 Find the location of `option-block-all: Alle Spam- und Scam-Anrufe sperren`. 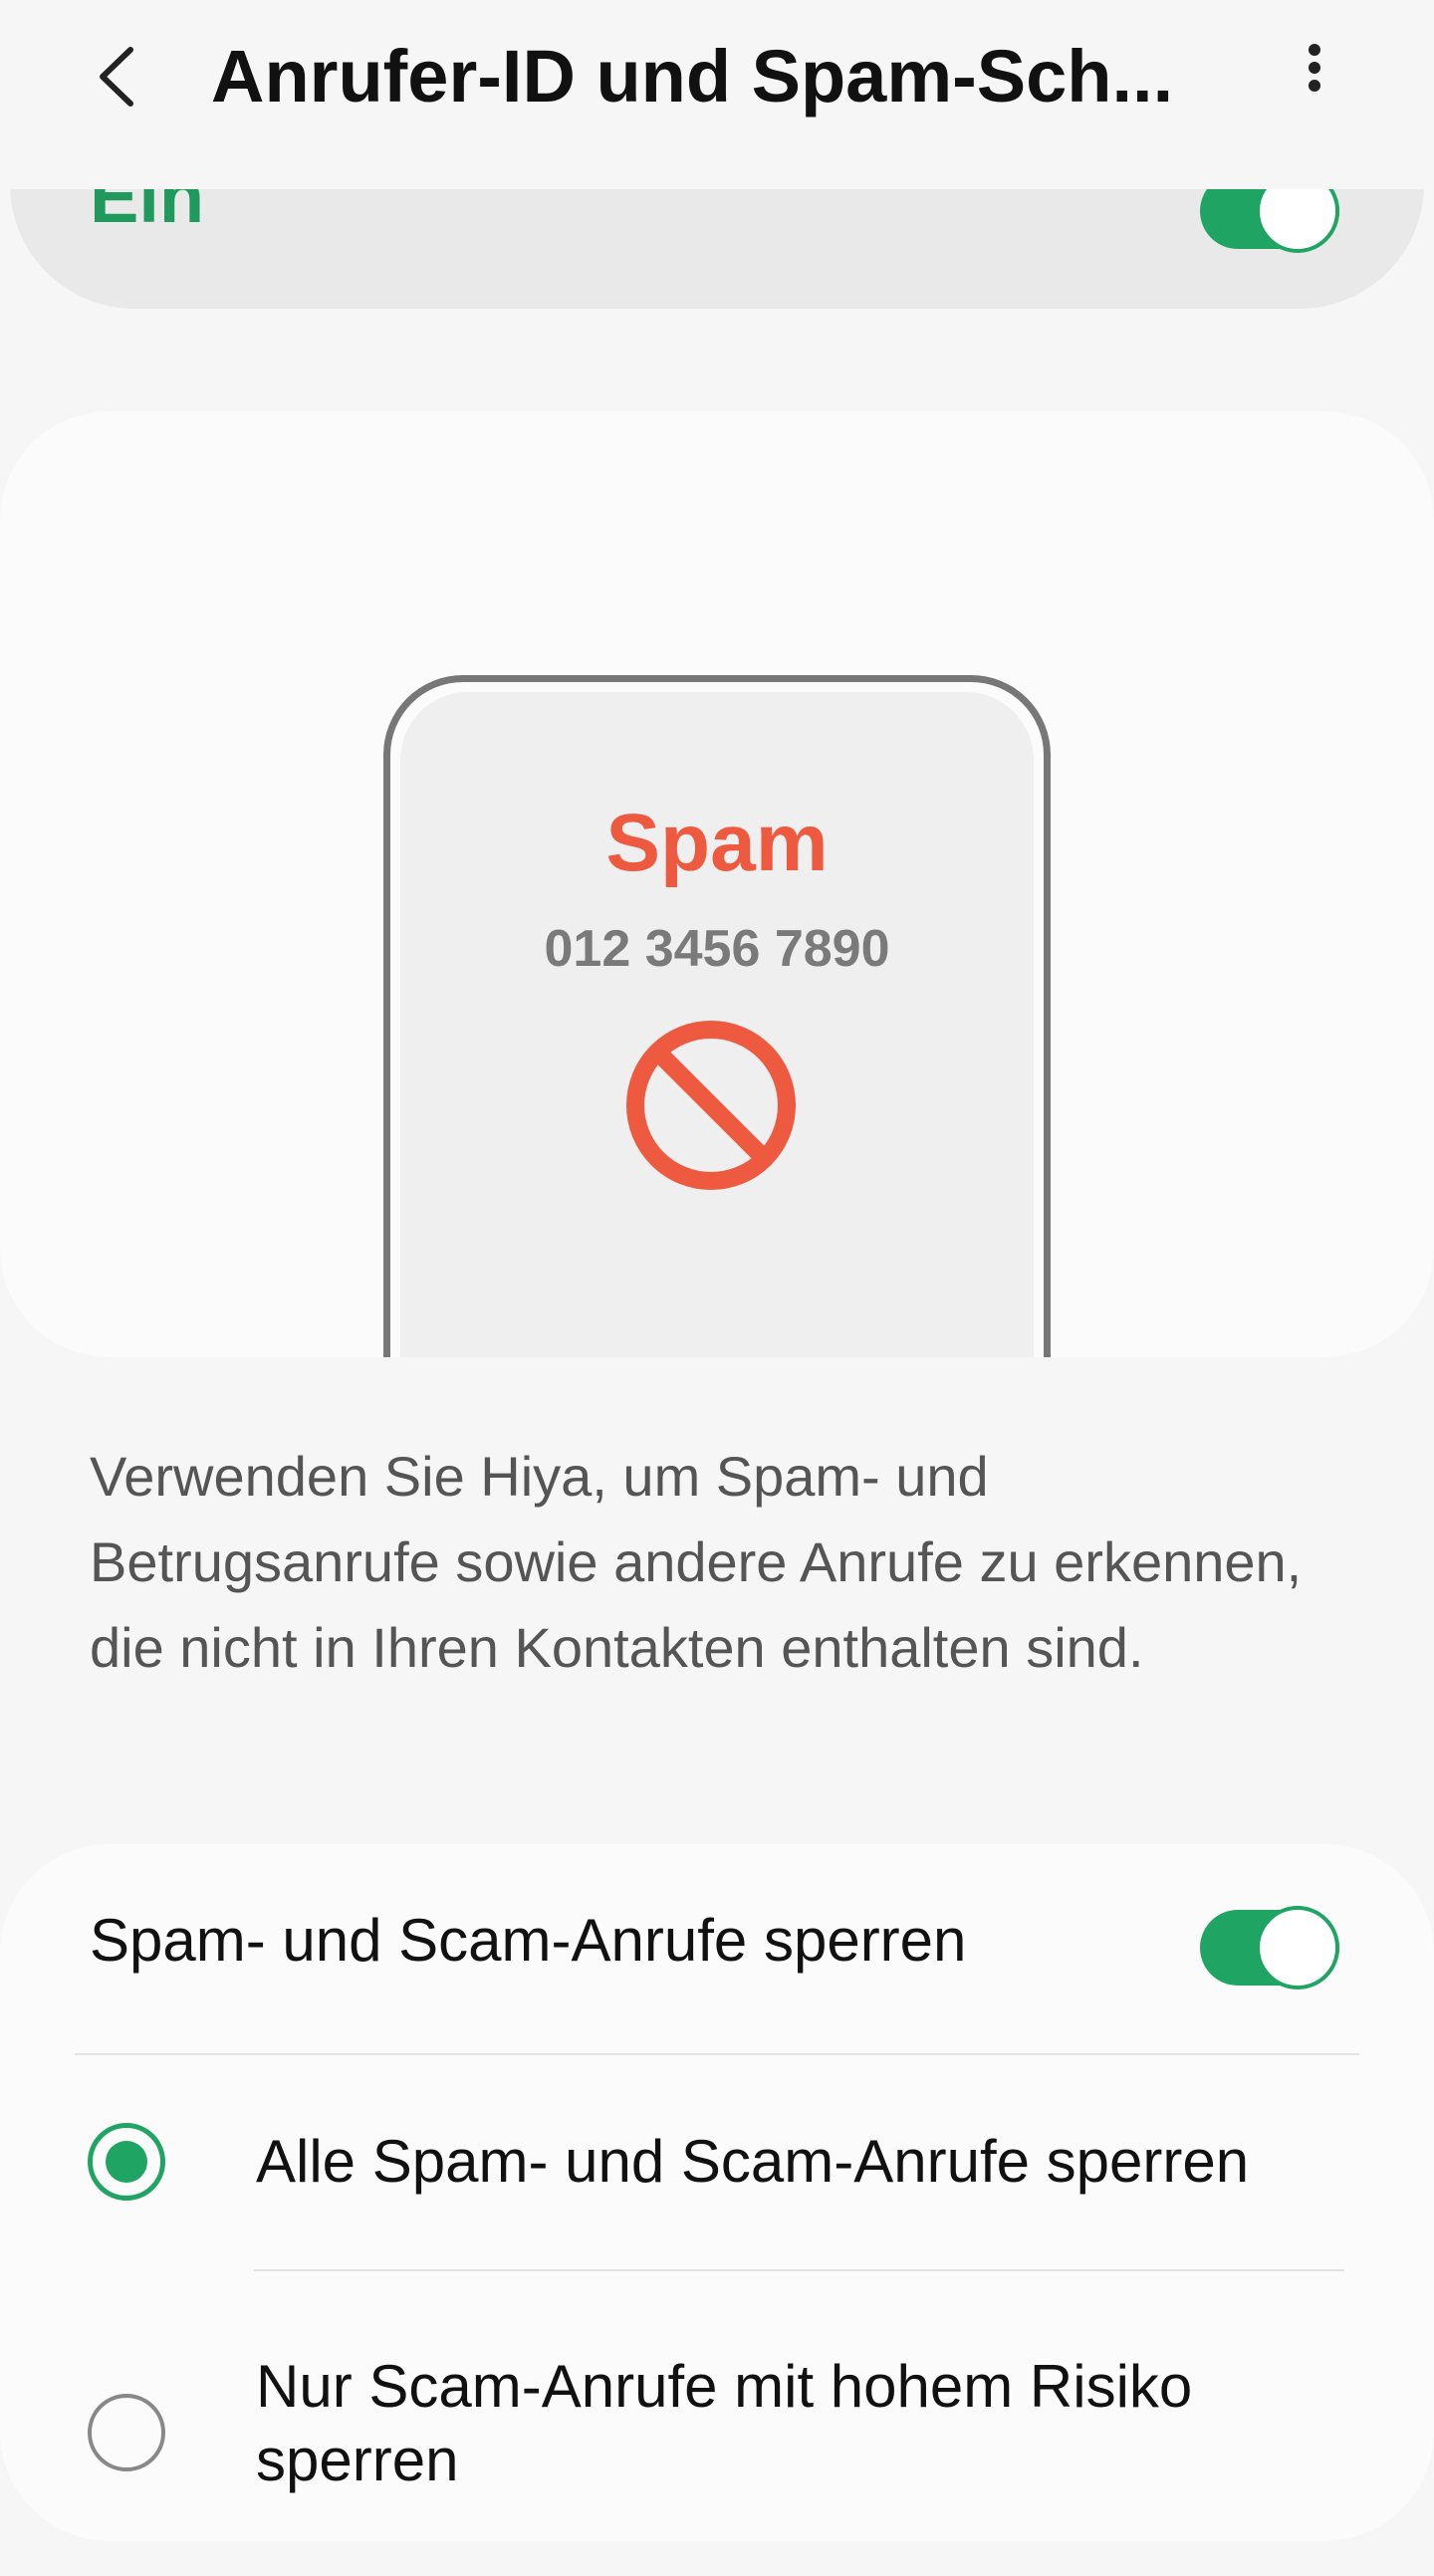

option-block-all: Alle Spam- und Scam-Anrufe sperren is located at coordinates (717, 2162).